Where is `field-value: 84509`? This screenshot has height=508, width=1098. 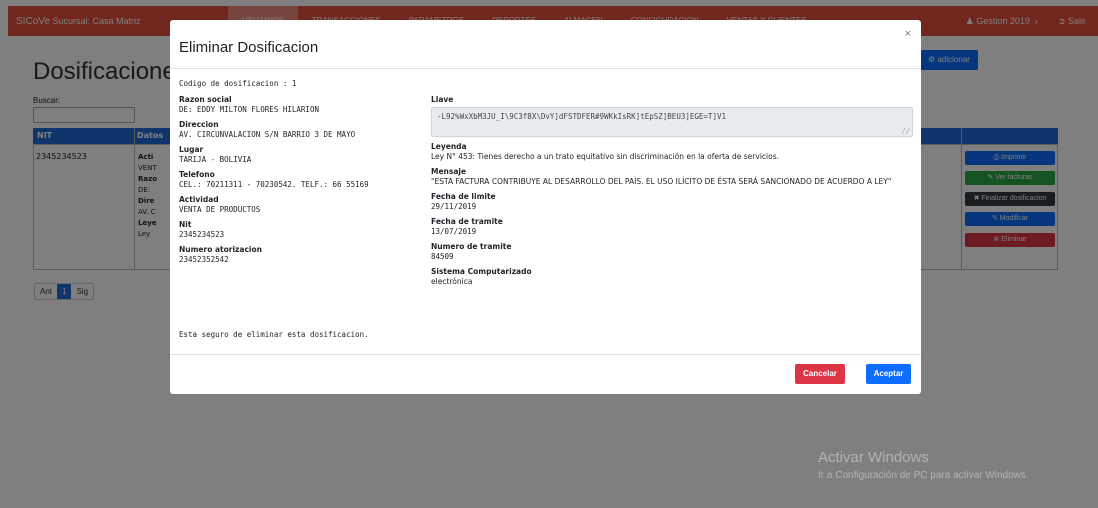 field-value: 84509 is located at coordinates (442, 256).